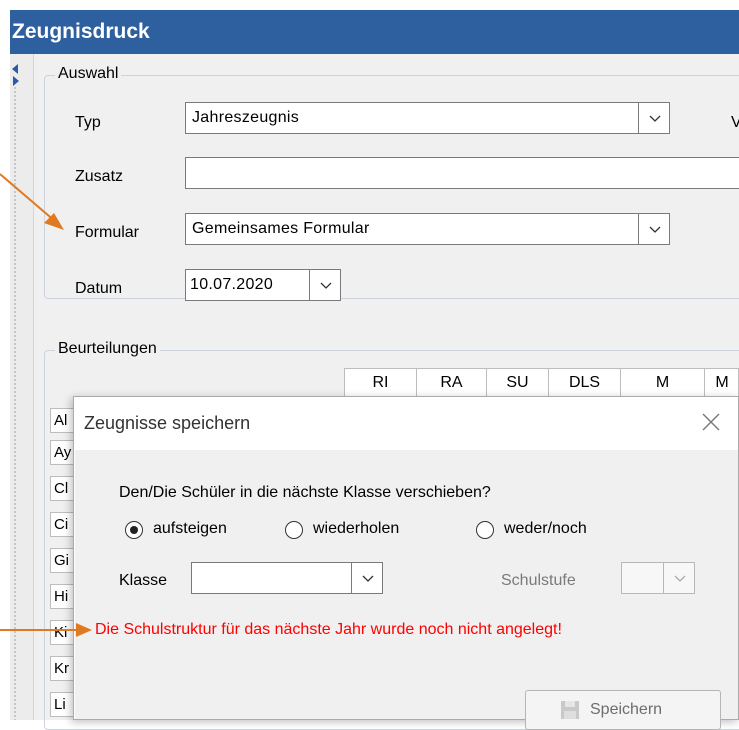  I want to click on typ-dropdown-button, so click(654, 118).